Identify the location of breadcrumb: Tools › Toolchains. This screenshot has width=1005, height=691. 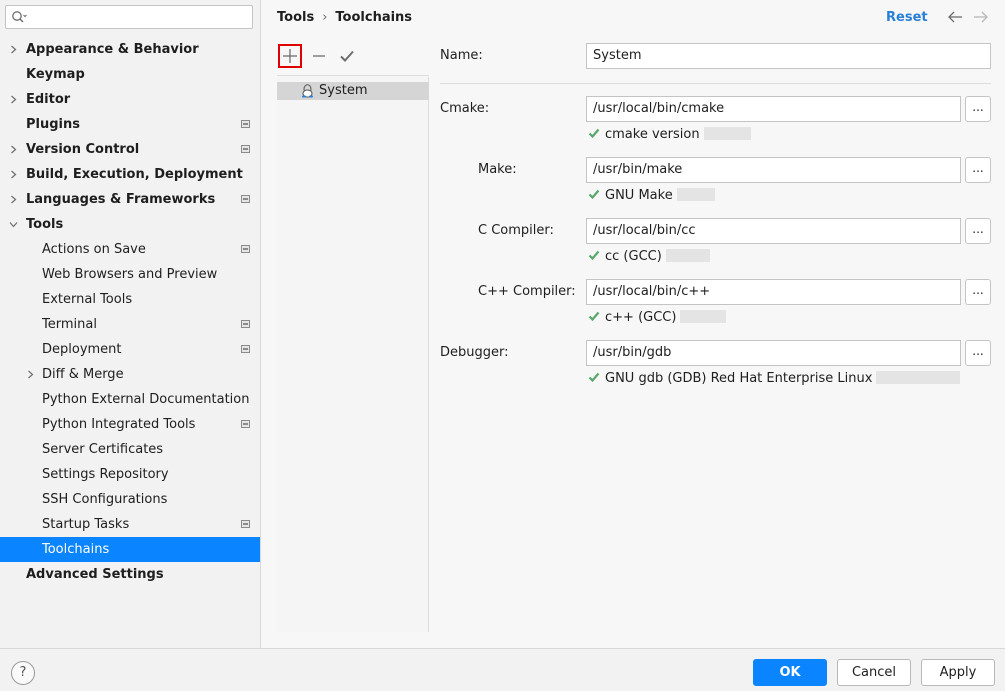
(344, 18).